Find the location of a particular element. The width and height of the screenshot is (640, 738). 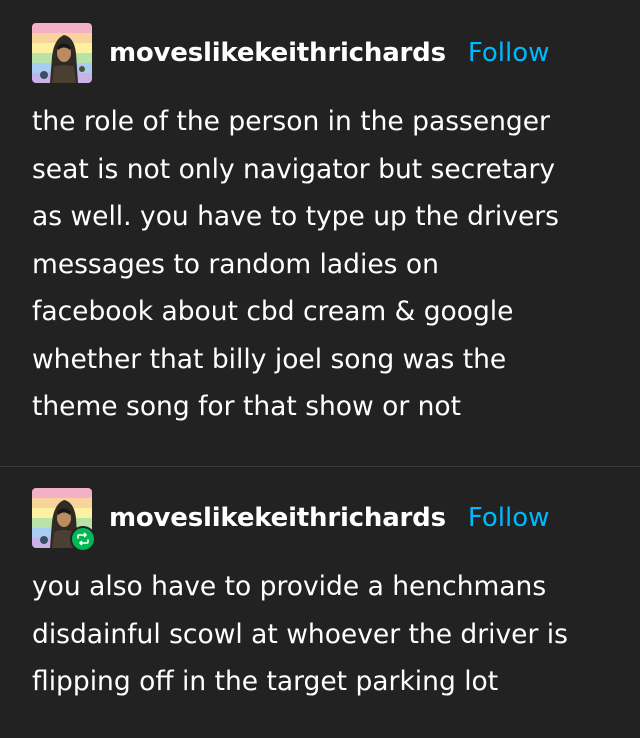

reblog-icon is located at coordinates (83, 539).